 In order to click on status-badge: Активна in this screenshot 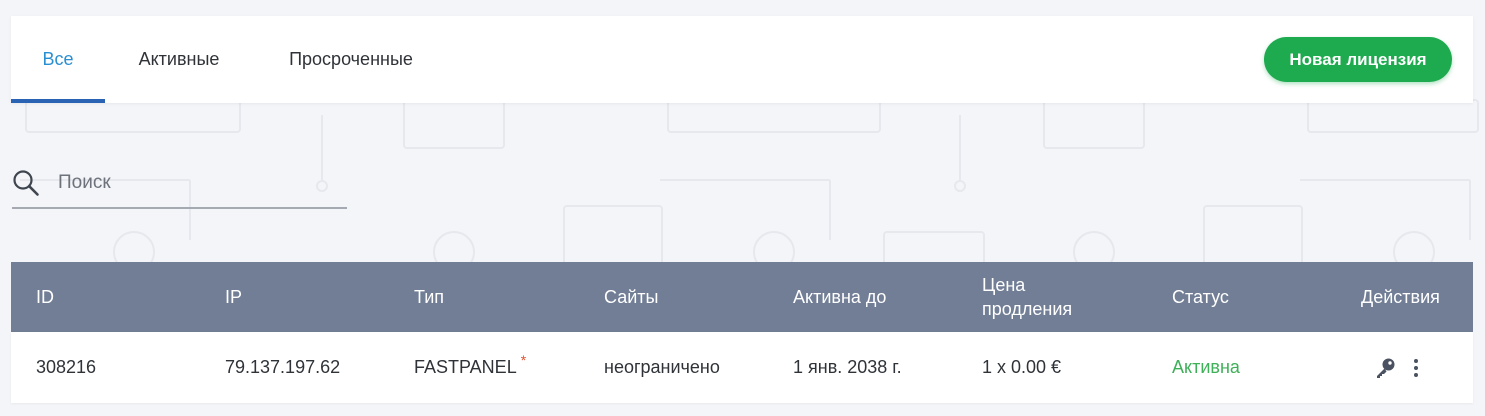, I will do `click(1206, 367)`.